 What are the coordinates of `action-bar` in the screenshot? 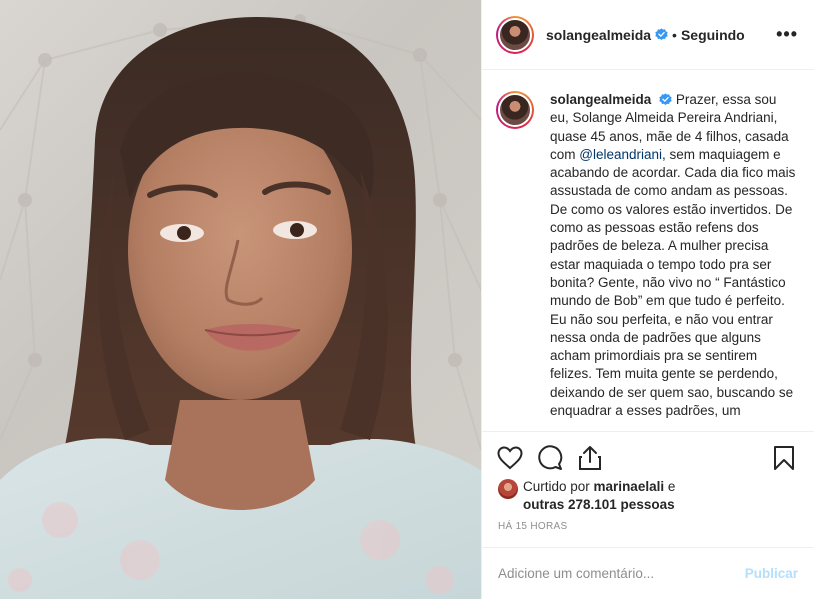 It's located at (648, 451).